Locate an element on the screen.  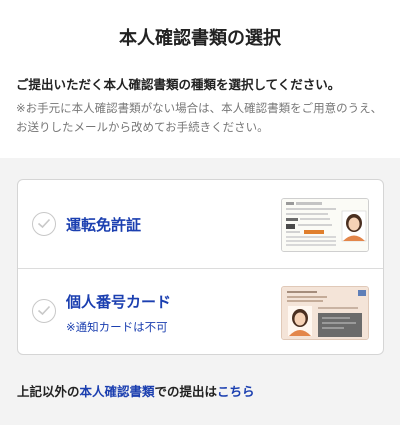
option-label: 個人番号カード is located at coordinates (119, 302).